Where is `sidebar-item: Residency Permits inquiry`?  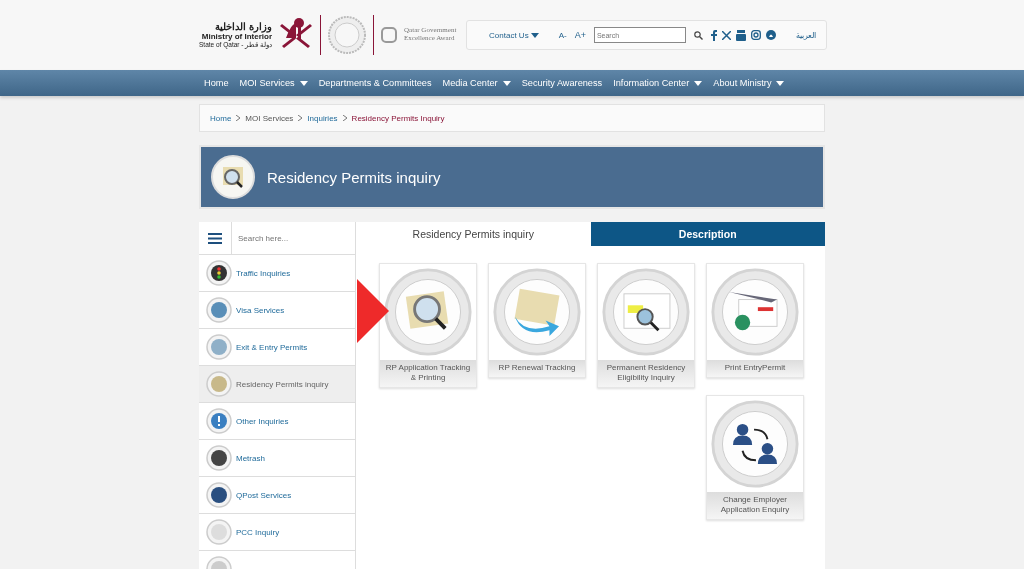
sidebar-item: Residency Permits inquiry is located at coordinates (277, 384).